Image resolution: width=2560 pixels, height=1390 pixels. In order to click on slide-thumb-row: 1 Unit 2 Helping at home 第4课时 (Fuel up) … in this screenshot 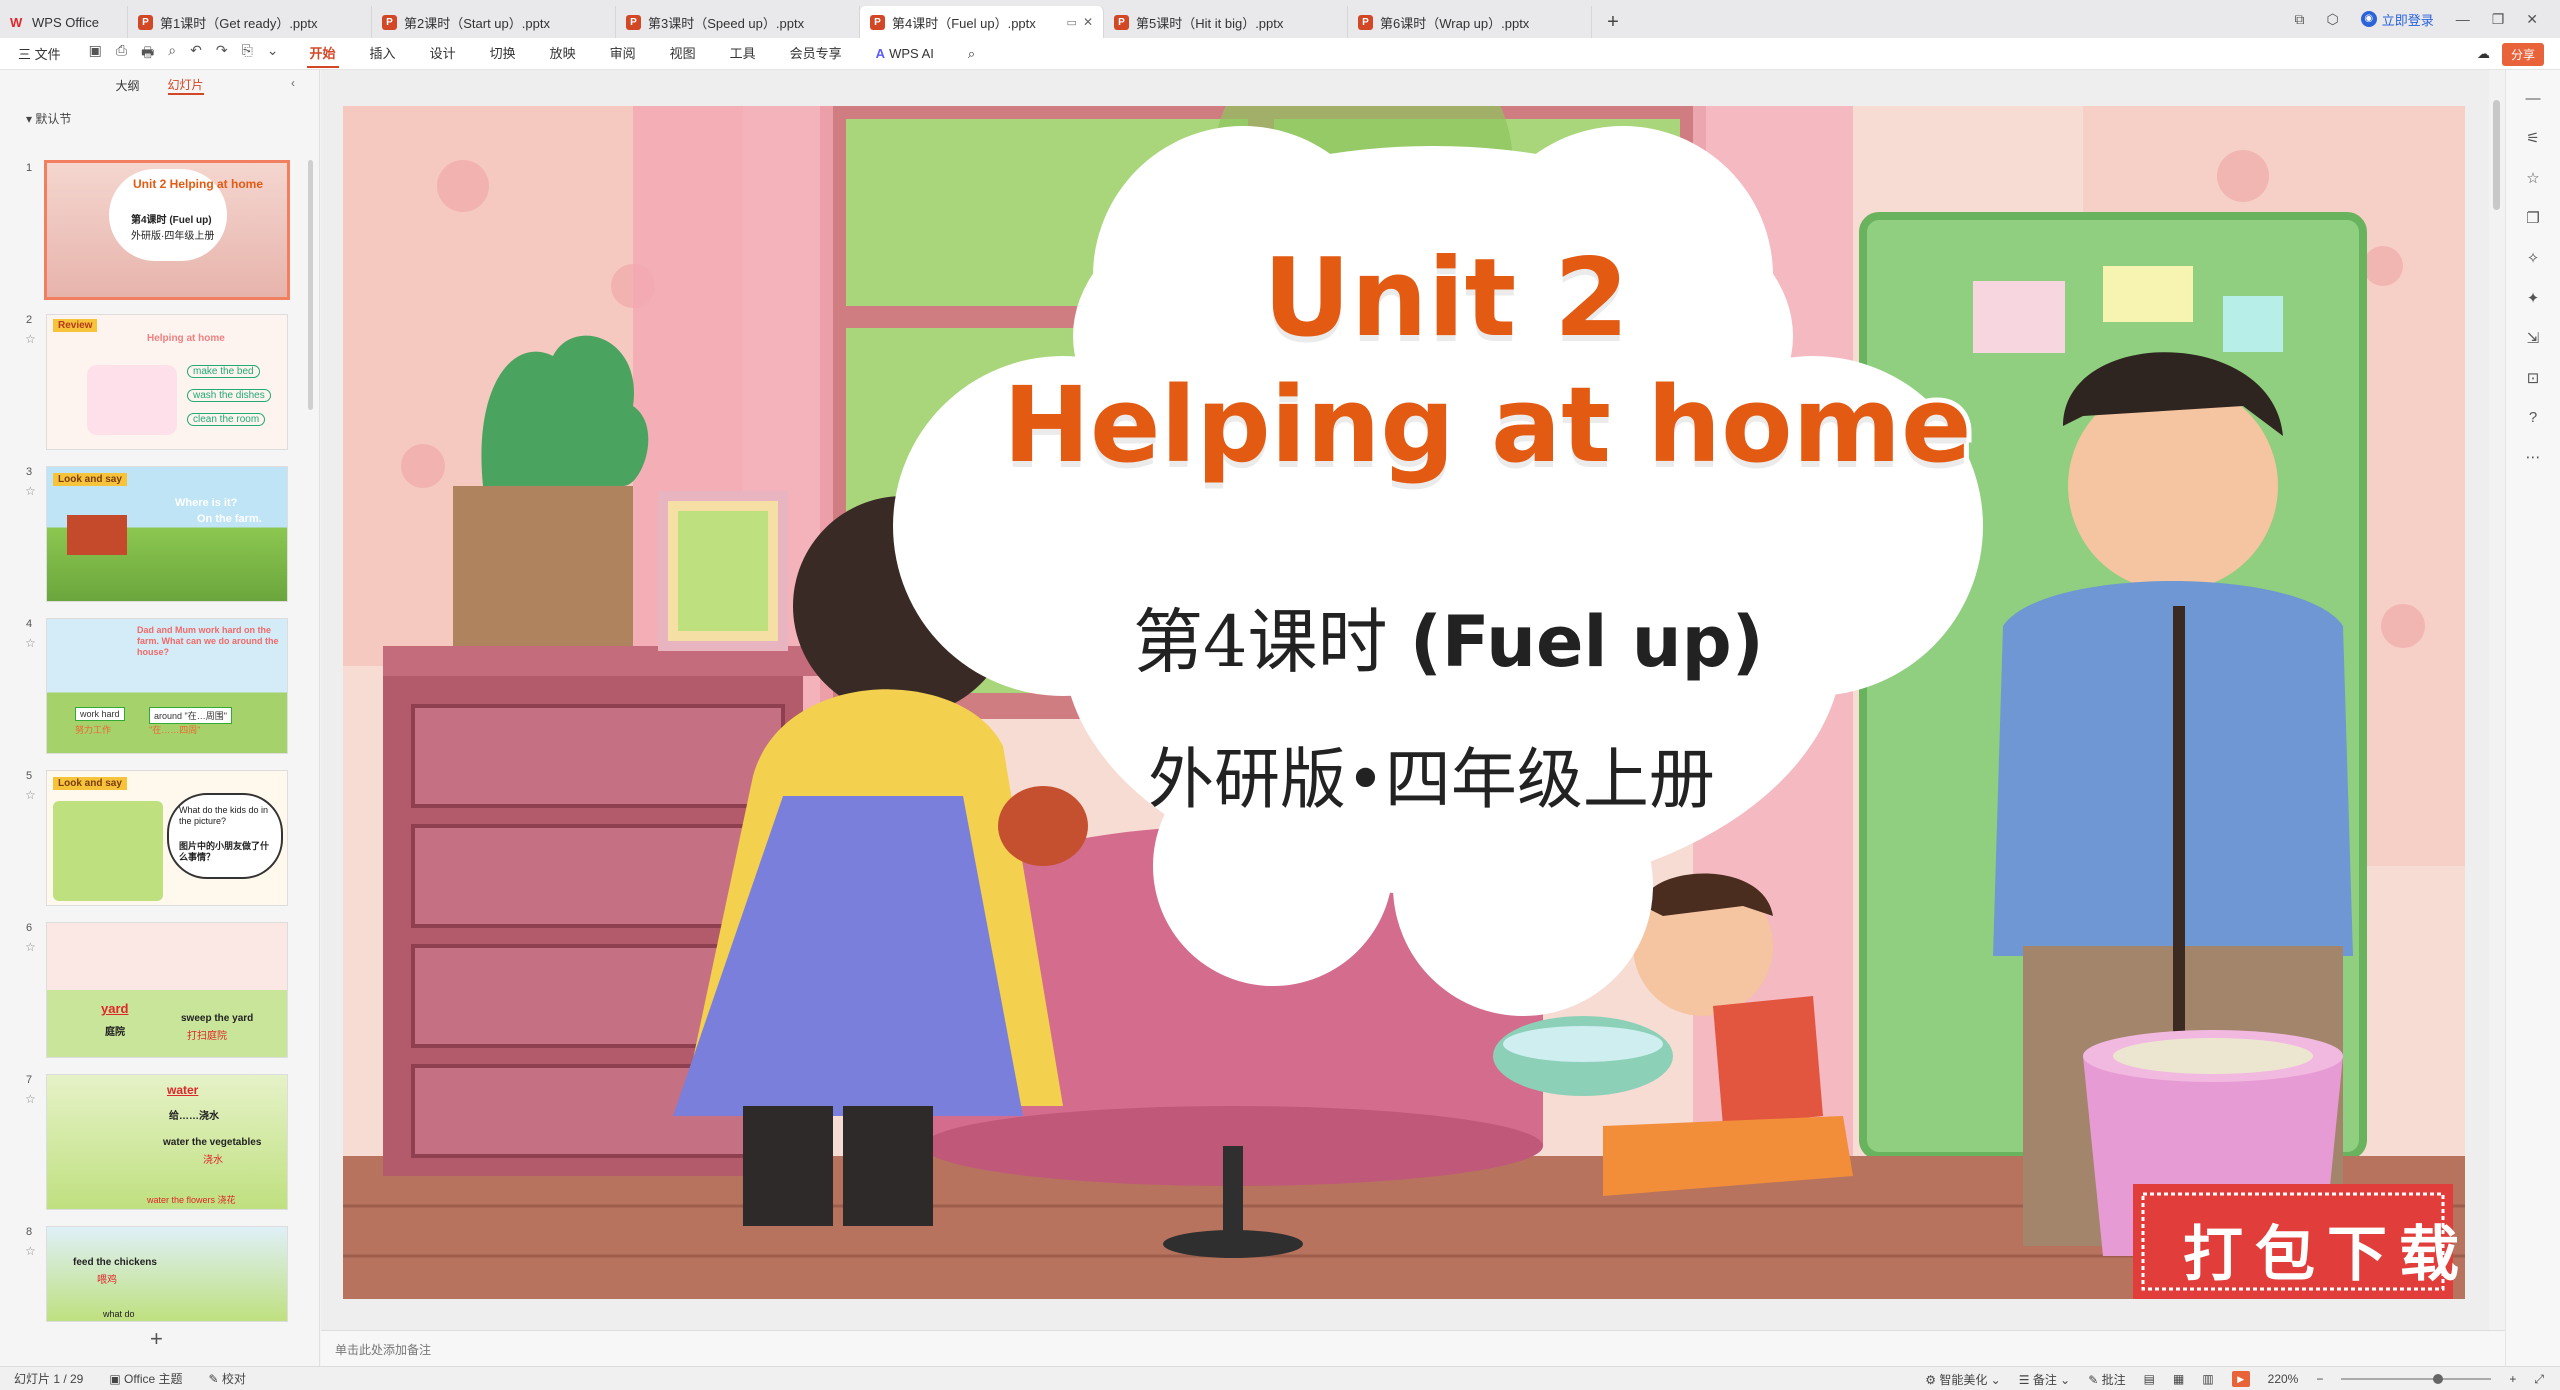, I will do `click(160, 231)`.